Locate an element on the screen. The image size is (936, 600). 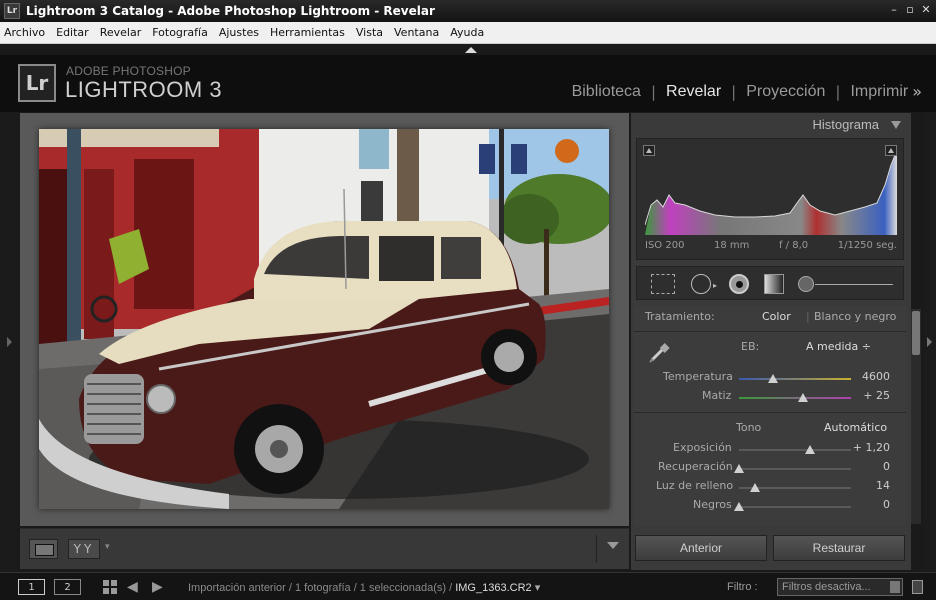
collapse-right-icon is located at coordinates (929, 342).